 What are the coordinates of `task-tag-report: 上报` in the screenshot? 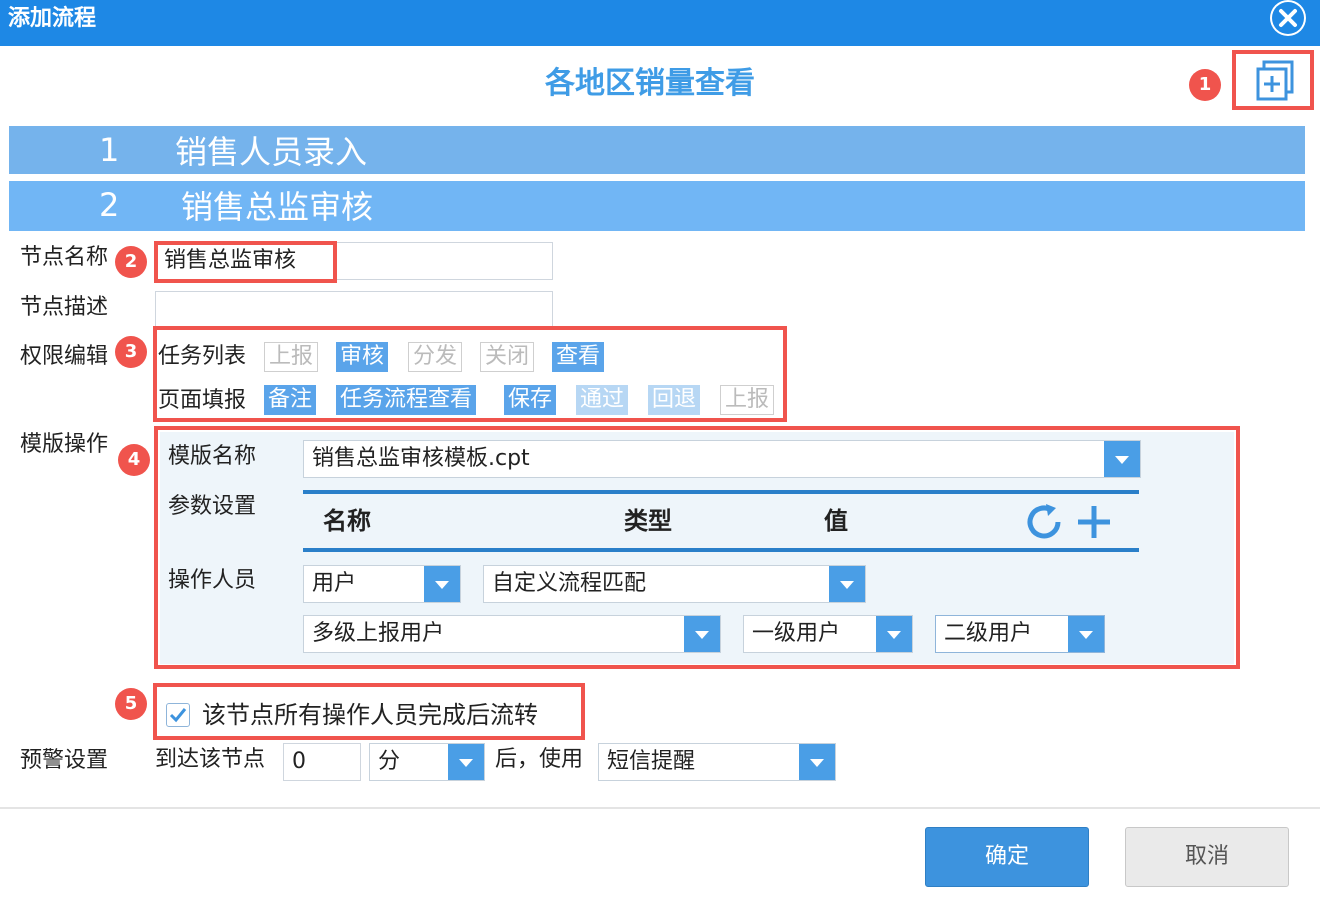 It's located at (291, 357).